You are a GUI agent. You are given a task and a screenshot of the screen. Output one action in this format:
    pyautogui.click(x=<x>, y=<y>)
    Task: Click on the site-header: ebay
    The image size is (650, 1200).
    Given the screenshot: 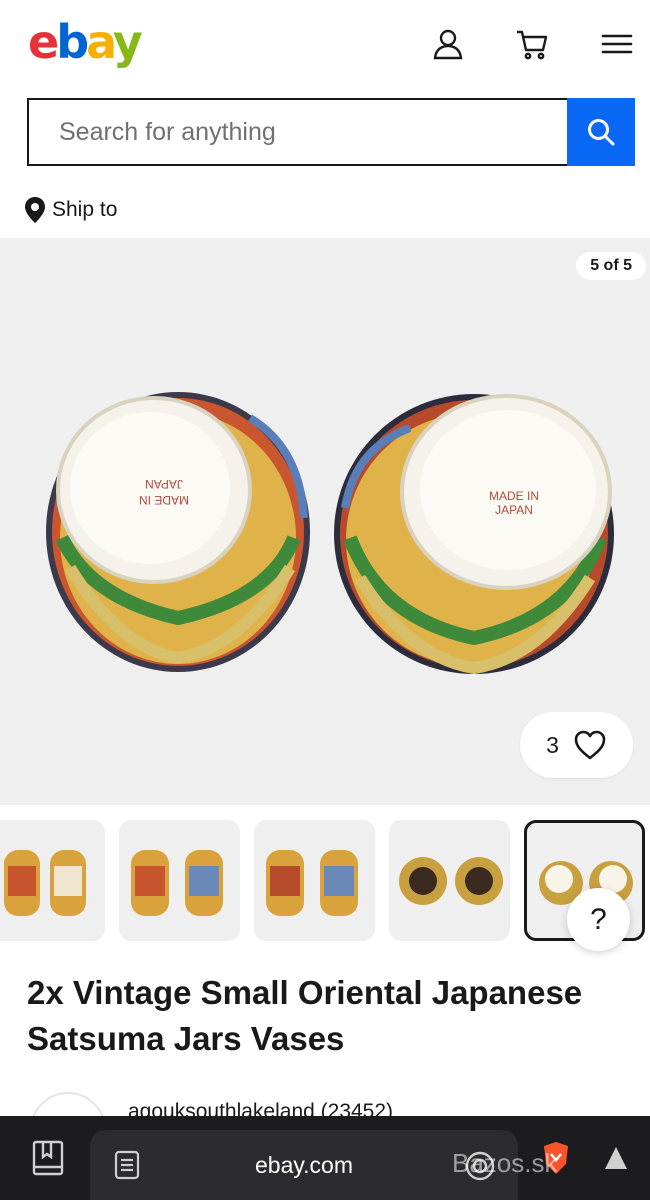 What is the action you would take?
    pyautogui.click(x=325, y=45)
    